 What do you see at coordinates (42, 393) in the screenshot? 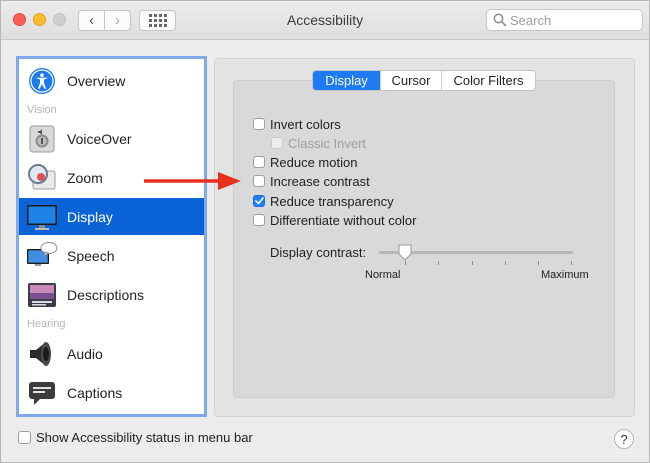
I see `captions-icon` at bounding box center [42, 393].